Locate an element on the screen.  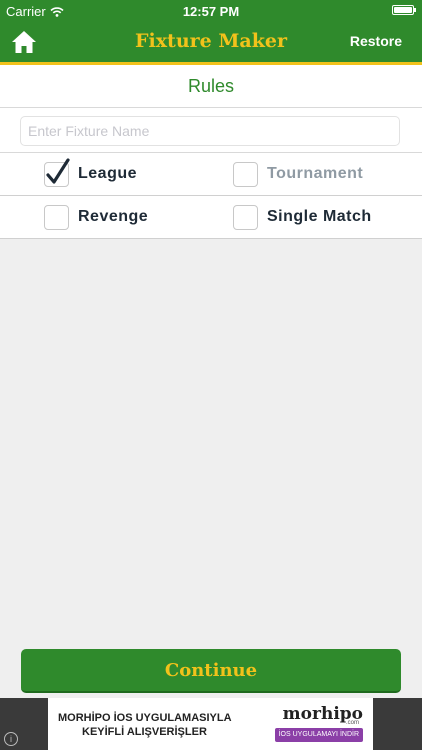
tournament-checkbox is located at coordinates (245, 174).